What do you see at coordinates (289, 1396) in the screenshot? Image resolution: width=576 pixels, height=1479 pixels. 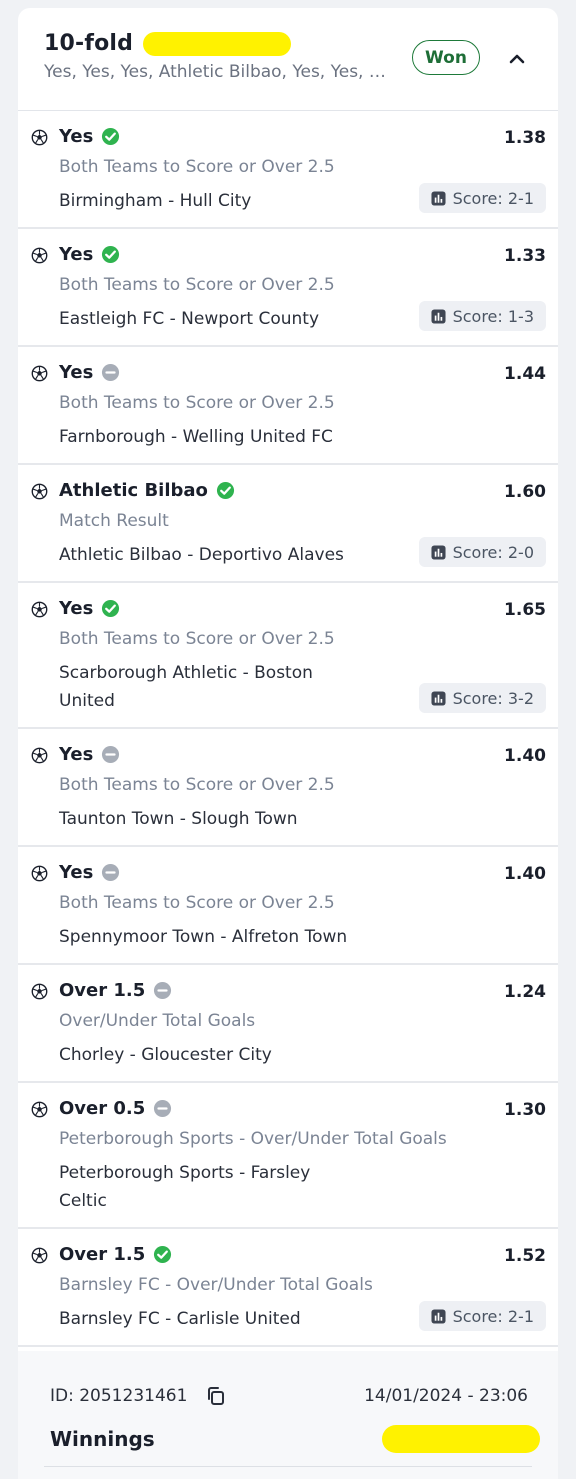 I see `bet-meta-row: ID: 2051231461 14/01/2024 - 23:06` at bounding box center [289, 1396].